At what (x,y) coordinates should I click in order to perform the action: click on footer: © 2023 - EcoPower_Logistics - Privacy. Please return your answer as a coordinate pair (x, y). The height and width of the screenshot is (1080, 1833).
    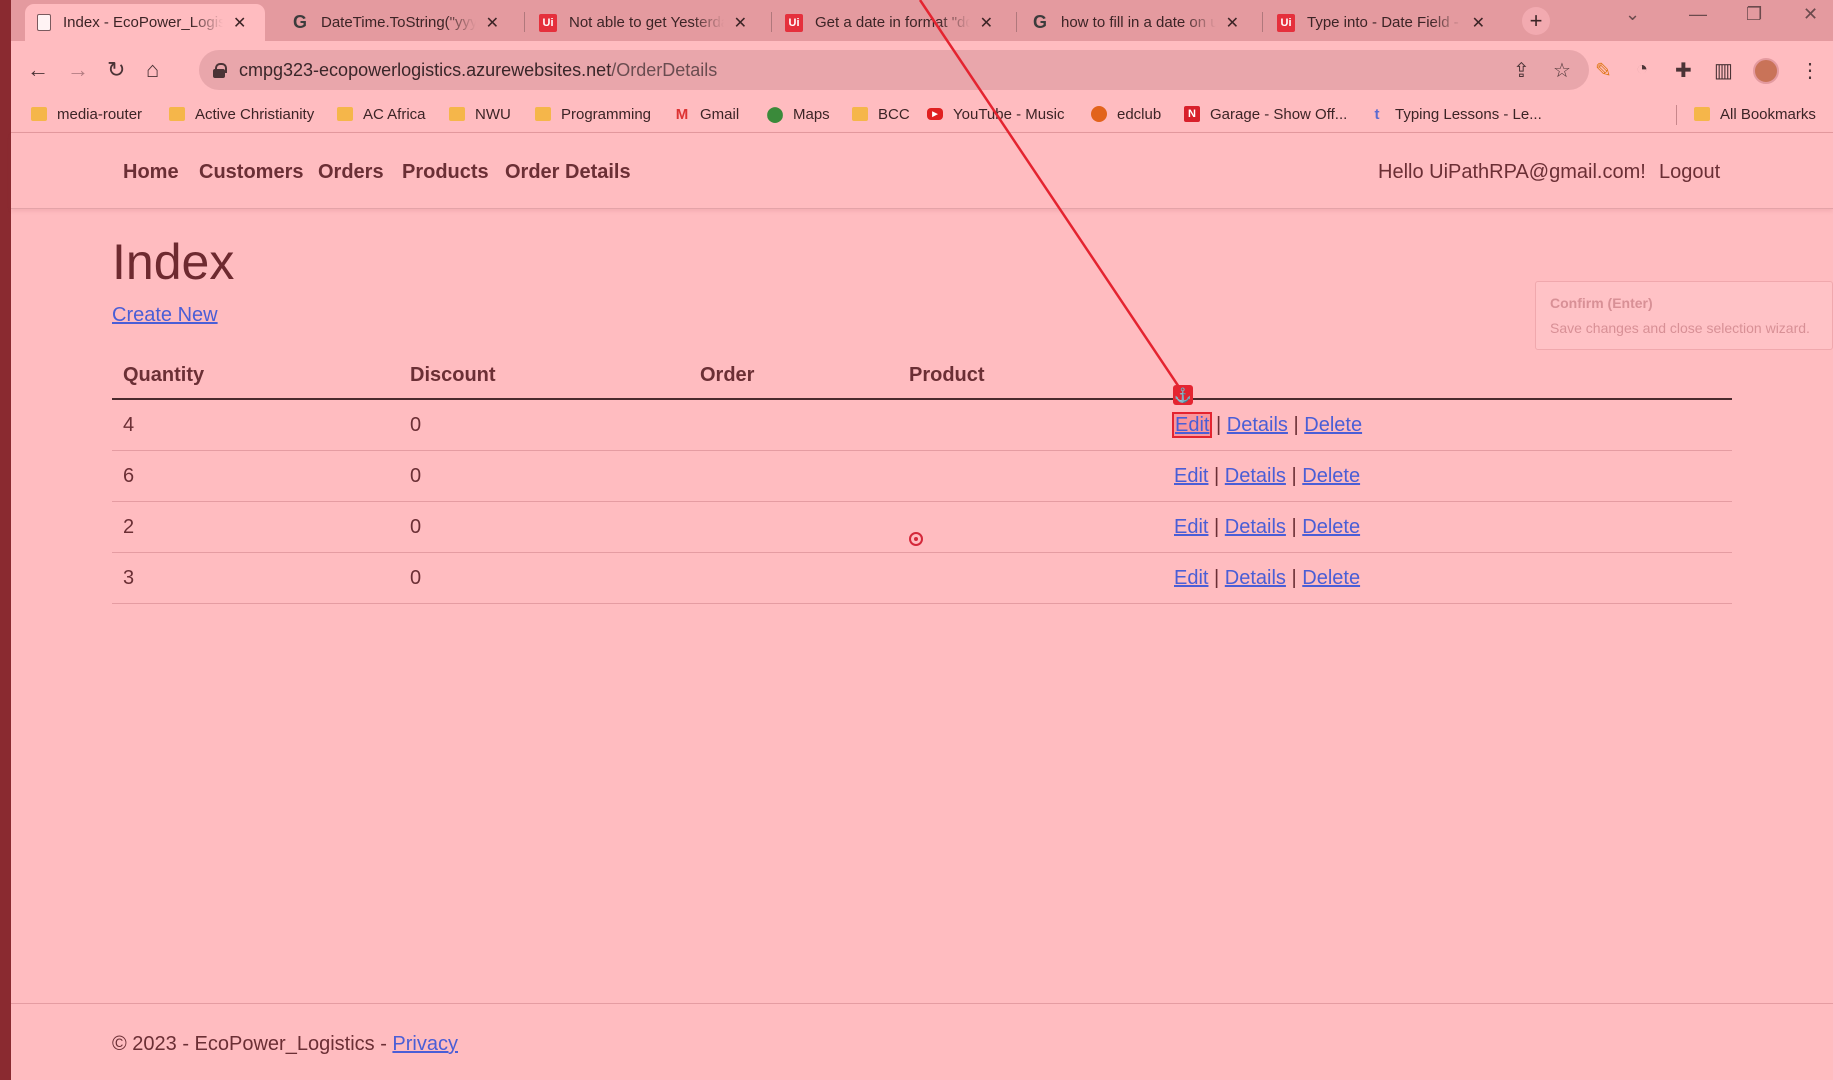
    Looking at the image, I should click on (285, 1044).